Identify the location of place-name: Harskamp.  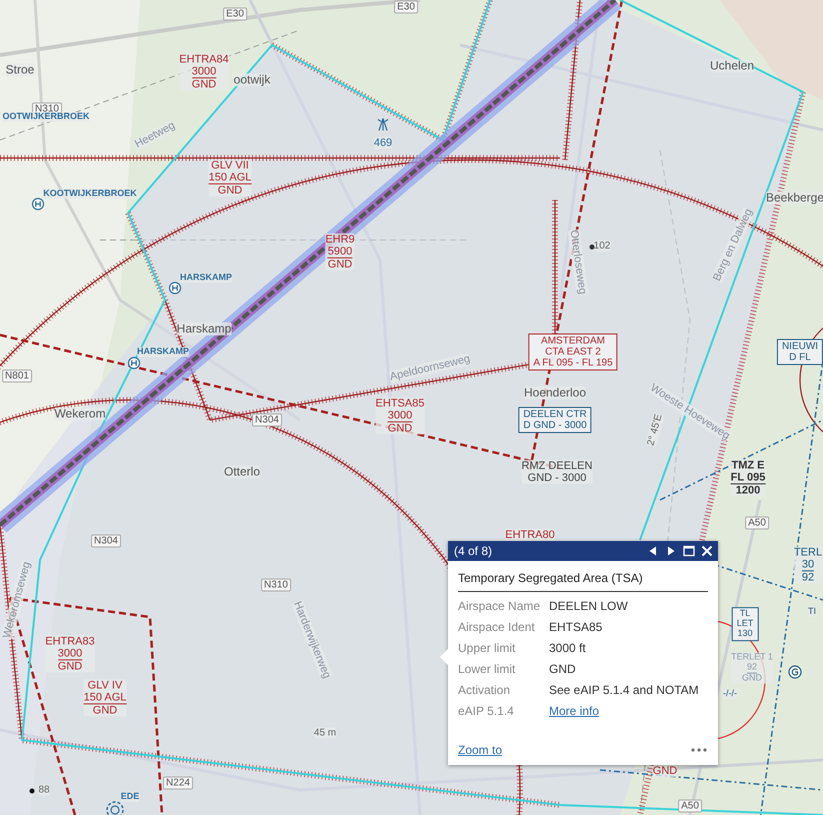
(204, 329).